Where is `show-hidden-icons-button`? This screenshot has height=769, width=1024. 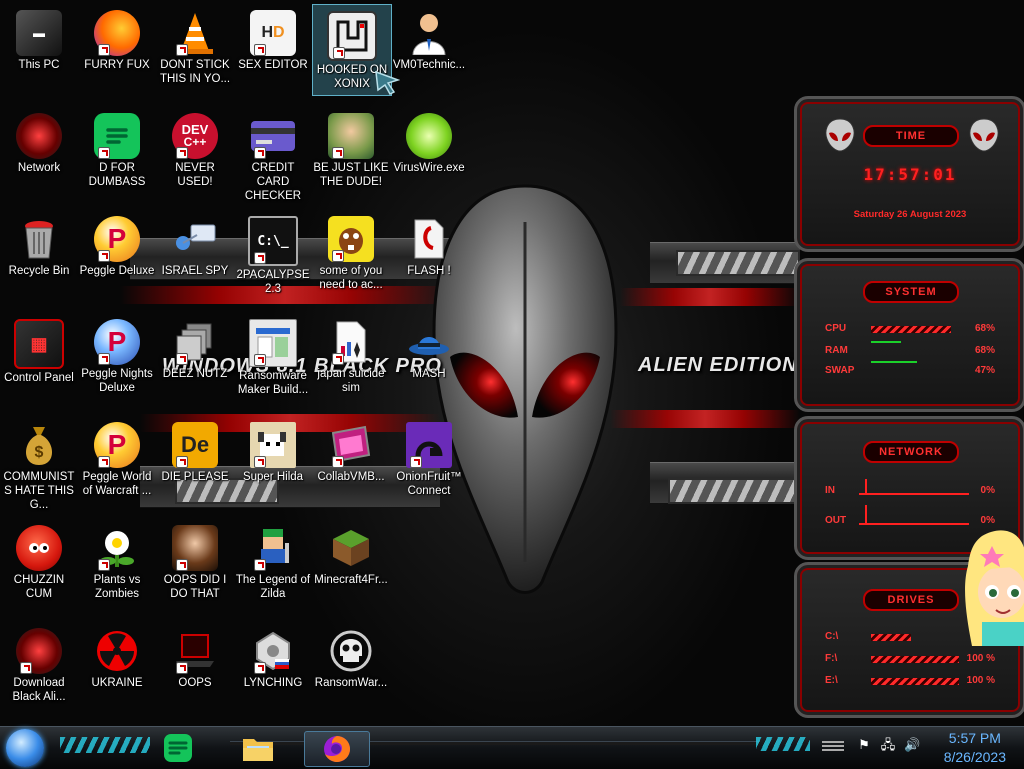 show-hidden-icons-button is located at coordinates (833, 747).